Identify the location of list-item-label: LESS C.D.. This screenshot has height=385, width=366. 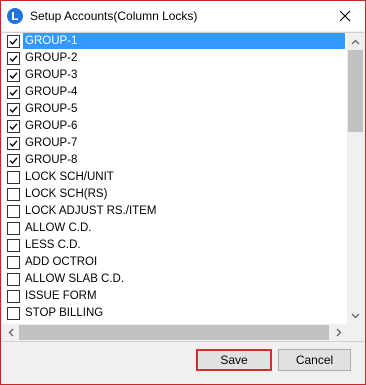
(53, 245).